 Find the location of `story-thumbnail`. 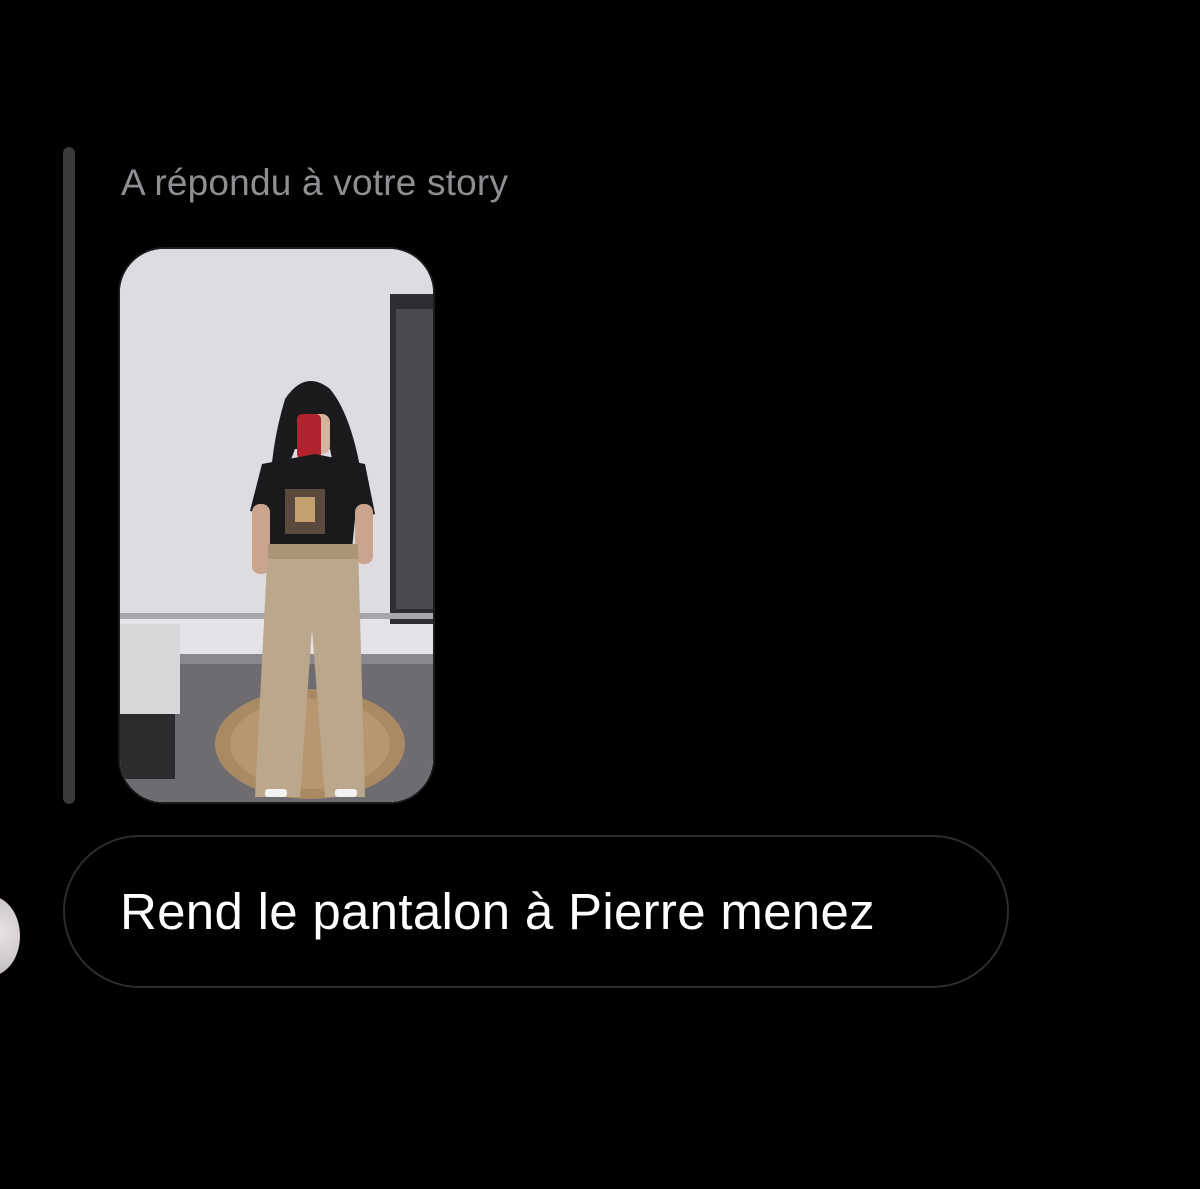

story-thumbnail is located at coordinates (276, 525).